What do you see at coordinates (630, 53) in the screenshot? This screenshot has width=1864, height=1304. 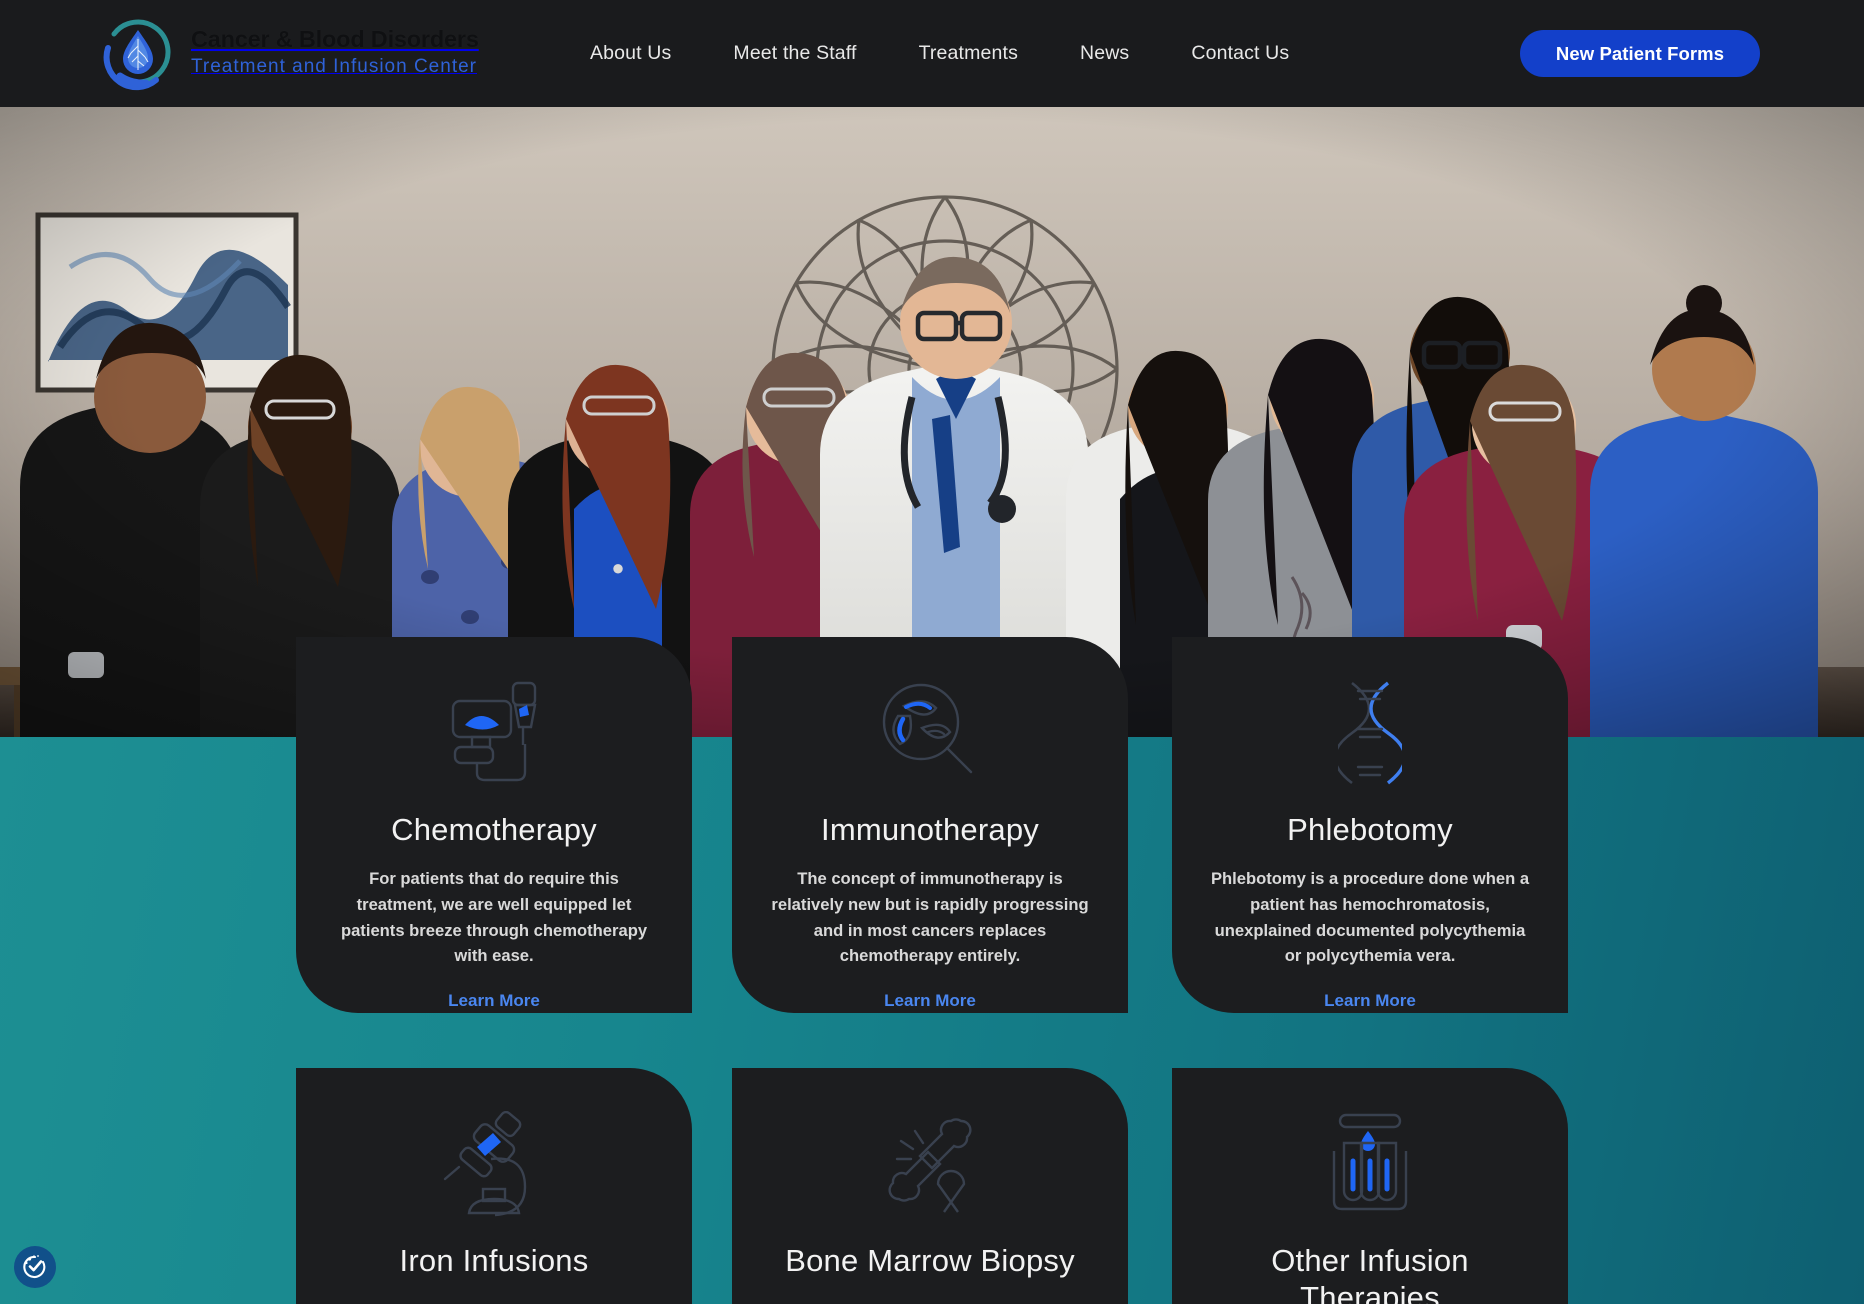 I see `nav-about-us: About Us` at bounding box center [630, 53].